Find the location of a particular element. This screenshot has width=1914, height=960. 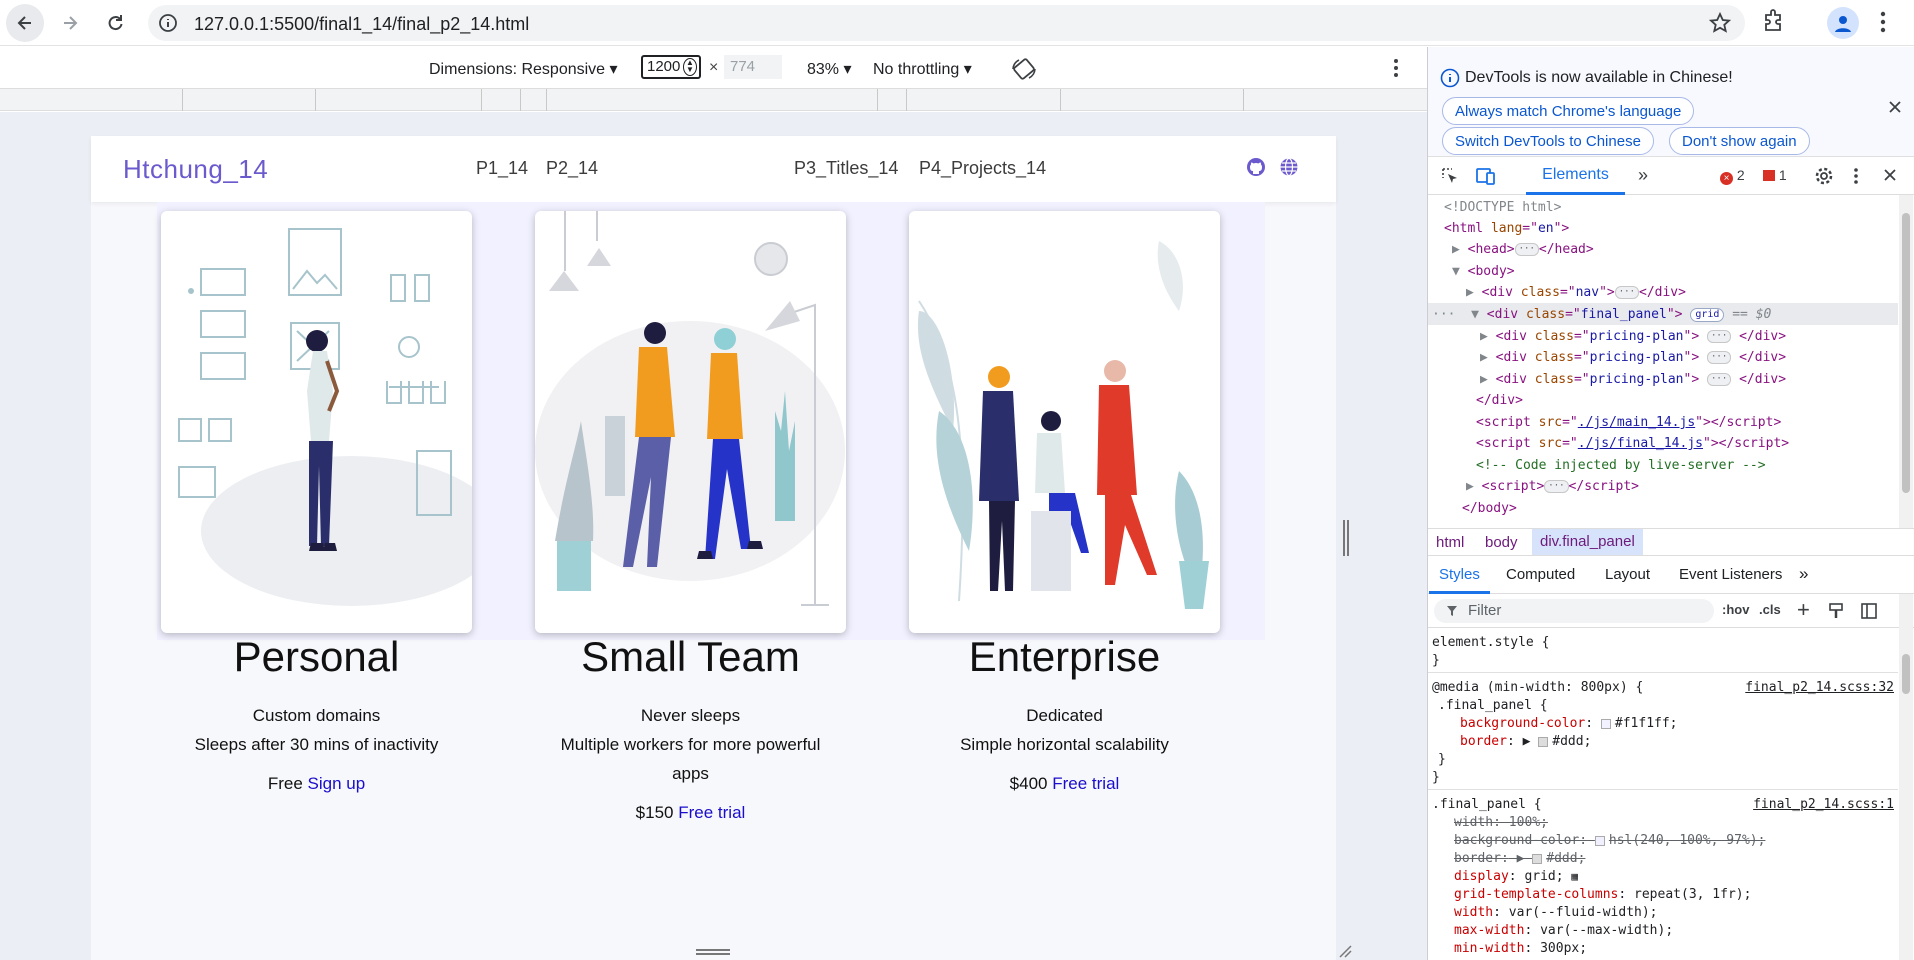

grid-editor-icon: ▦ is located at coordinates (1574, 876).